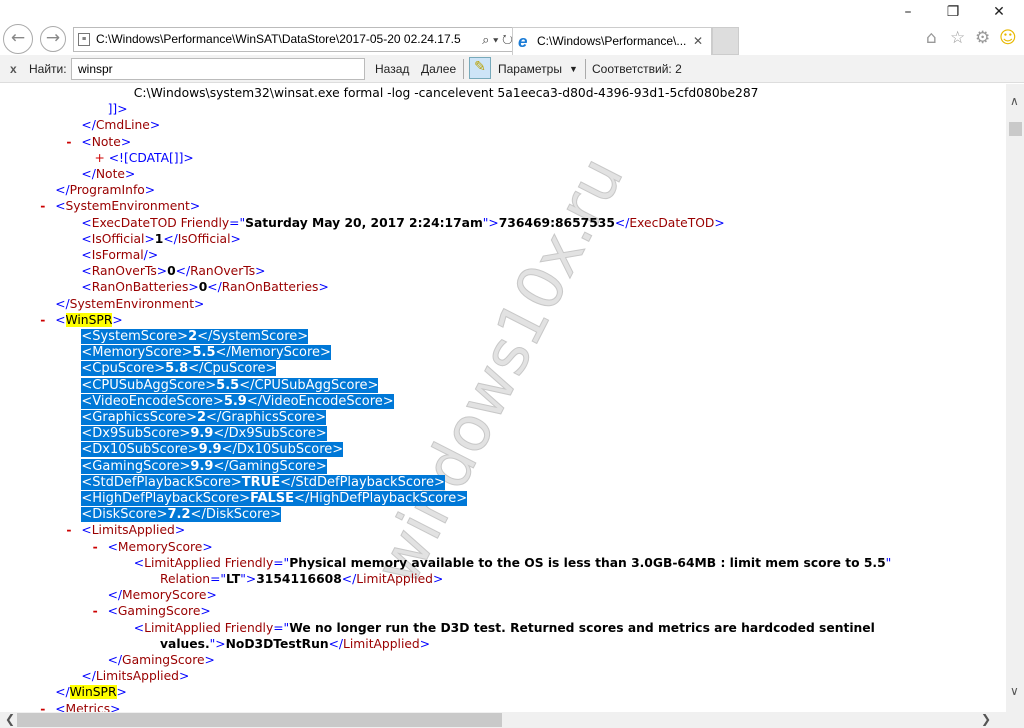 The width and height of the screenshot is (1024, 728). I want to click on xml-line-selected: <Dx10SubScore>9.9</Dx10SubScore>, so click(212, 449).